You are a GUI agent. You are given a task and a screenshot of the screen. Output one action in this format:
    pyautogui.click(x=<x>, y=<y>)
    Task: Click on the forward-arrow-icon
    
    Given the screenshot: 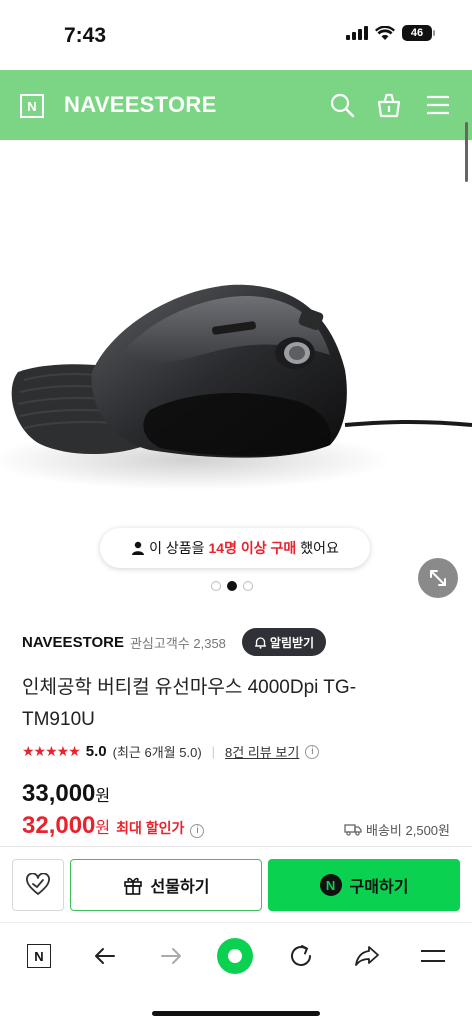 What is the action you would take?
    pyautogui.click(x=171, y=956)
    